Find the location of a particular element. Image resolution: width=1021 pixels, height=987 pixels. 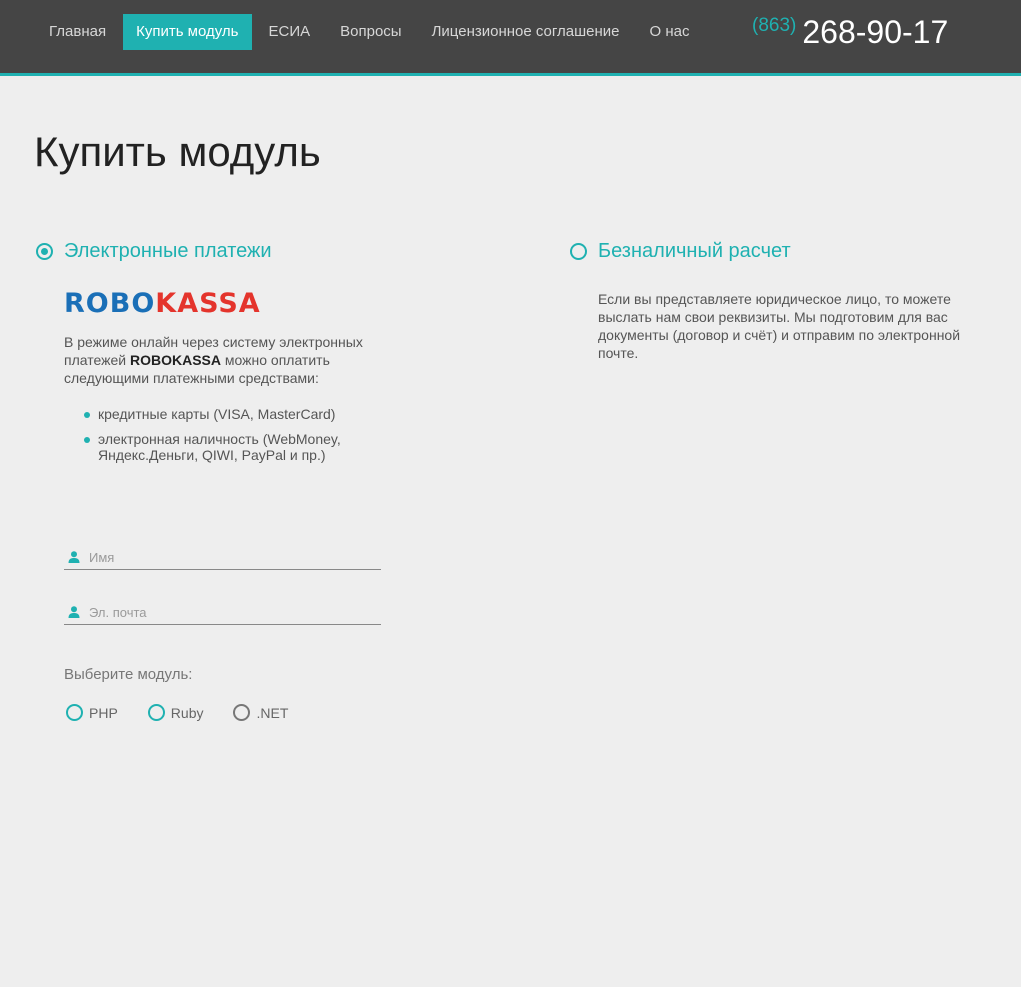

nav-item-home: Главная is located at coordinates (77, 32).